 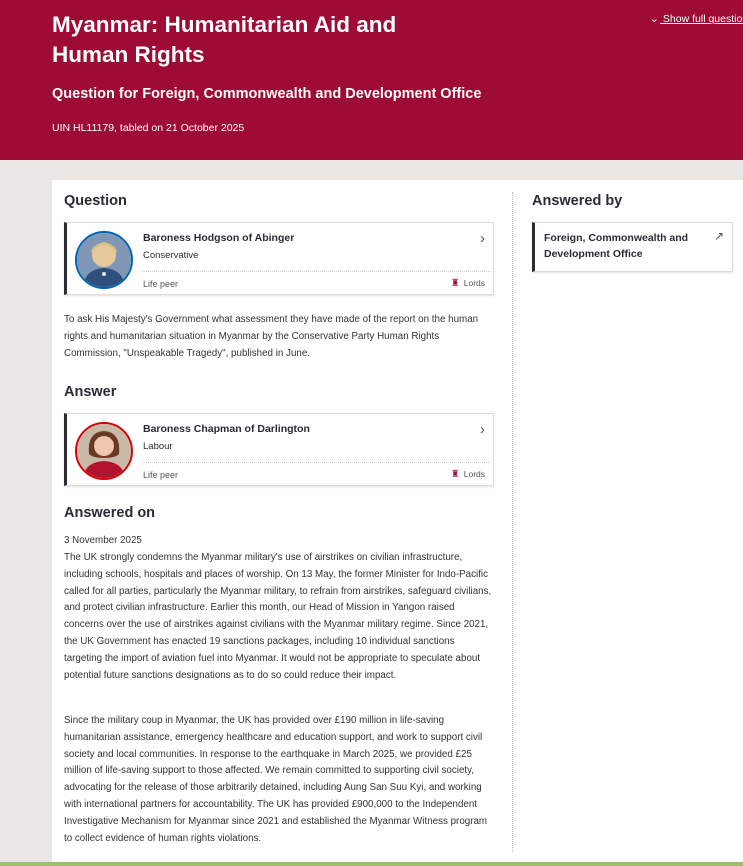 I want to click on answer-date: 3 November 2025, so click(x=103, y=540).